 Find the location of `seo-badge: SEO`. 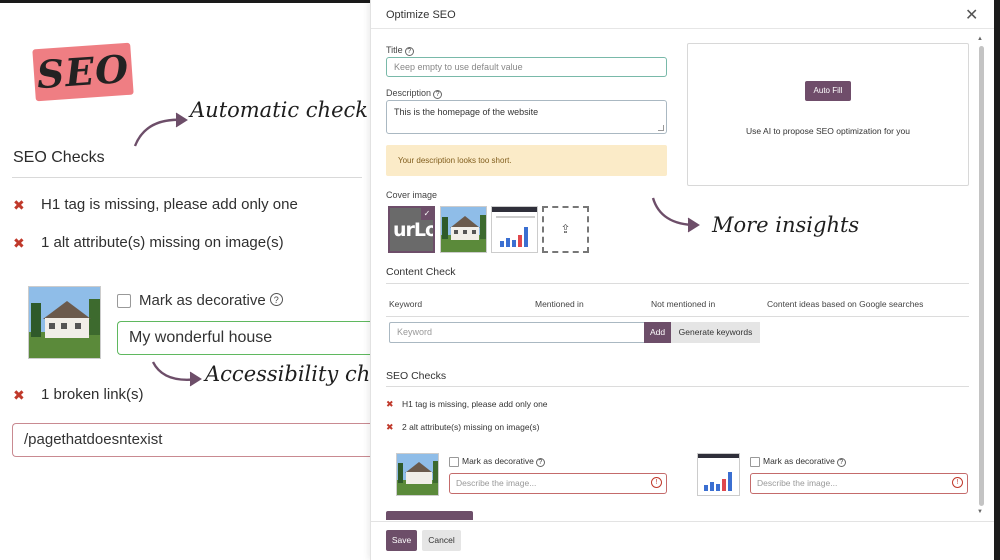

seo-badge: SEO is located at coordinates (83, 72).